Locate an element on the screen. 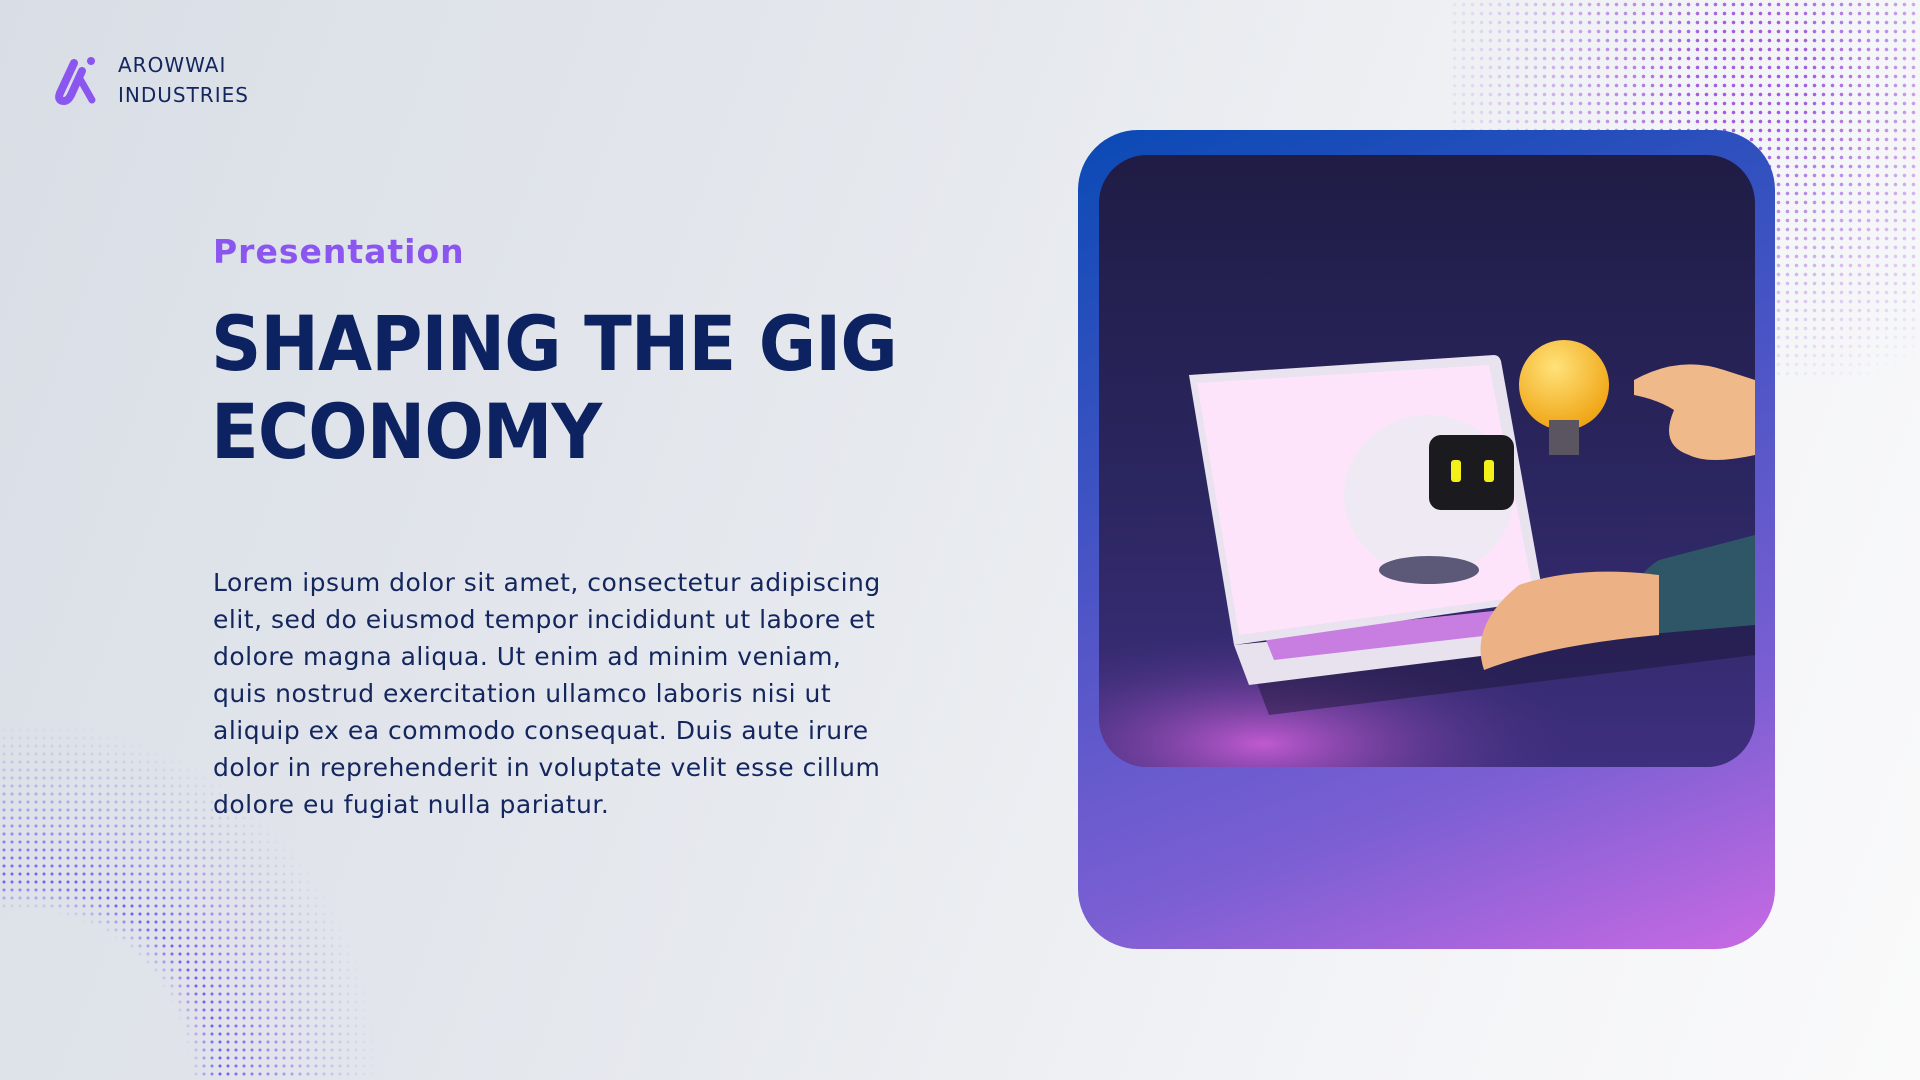 This screenshot has height=1080, width=1920. brand-name: AROWWAI INDUSTRIES is located at coordinates (183, 80).